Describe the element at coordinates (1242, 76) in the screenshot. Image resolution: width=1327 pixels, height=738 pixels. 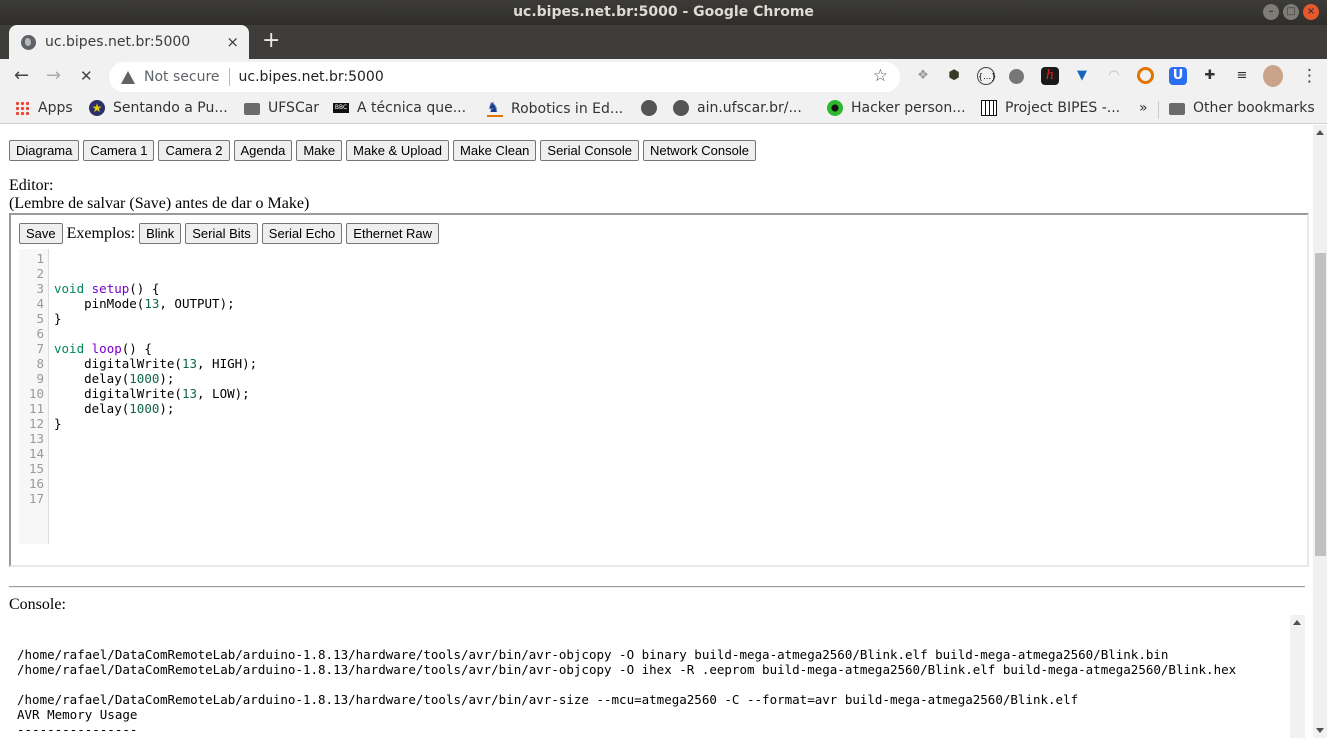
I see `playlist-icon: ≡` at that location.